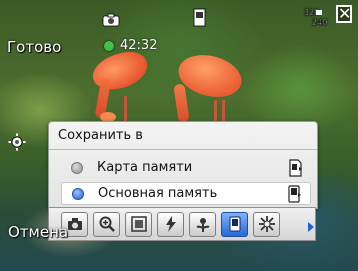 The image size is (358, 271). What do you see at coordinates (111, 19) in the screenshot?
I see `camera-mode-icon` at bounding box center [111, 19].